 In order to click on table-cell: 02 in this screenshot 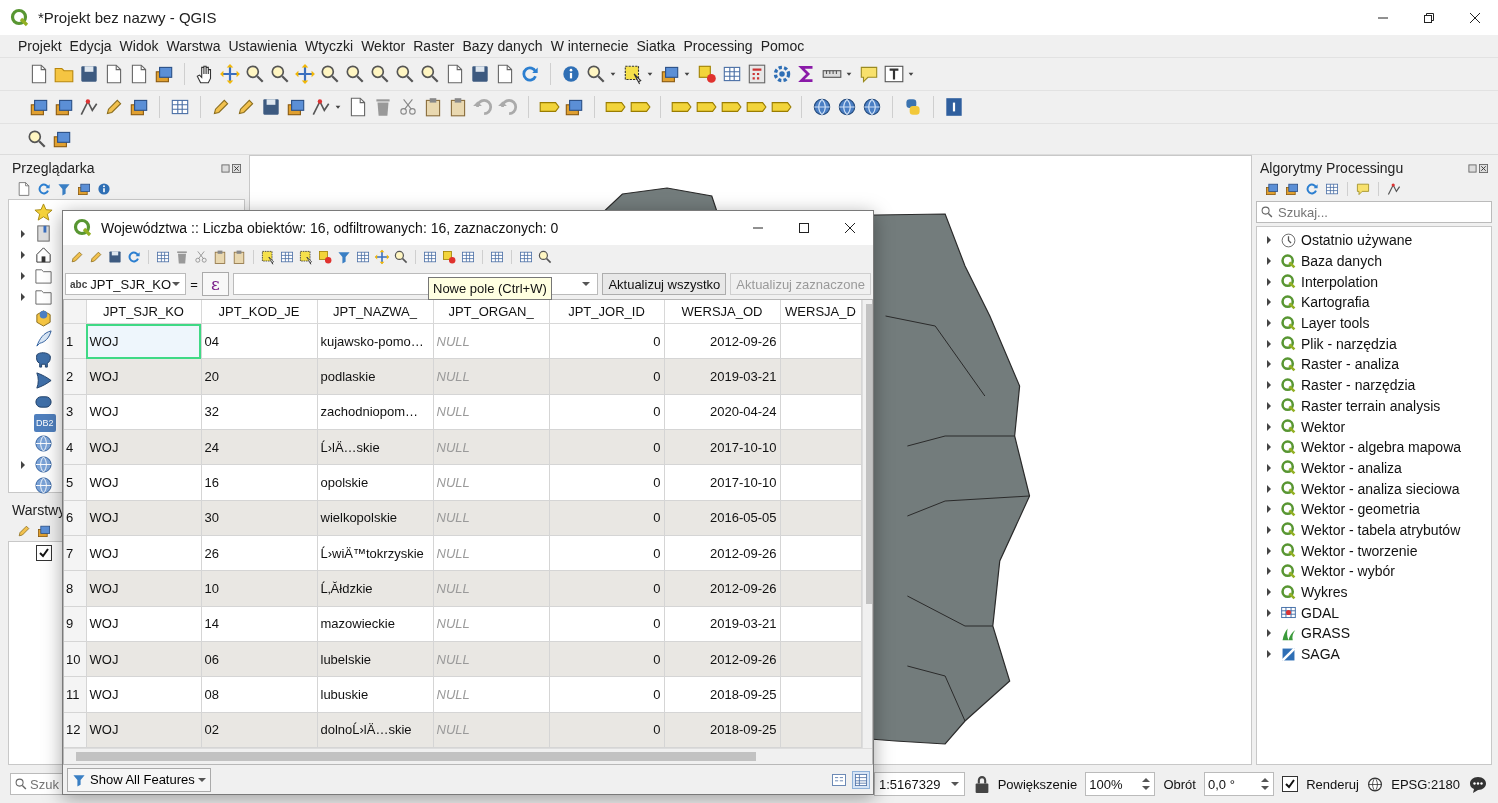, I will do `click(259, 730)`.